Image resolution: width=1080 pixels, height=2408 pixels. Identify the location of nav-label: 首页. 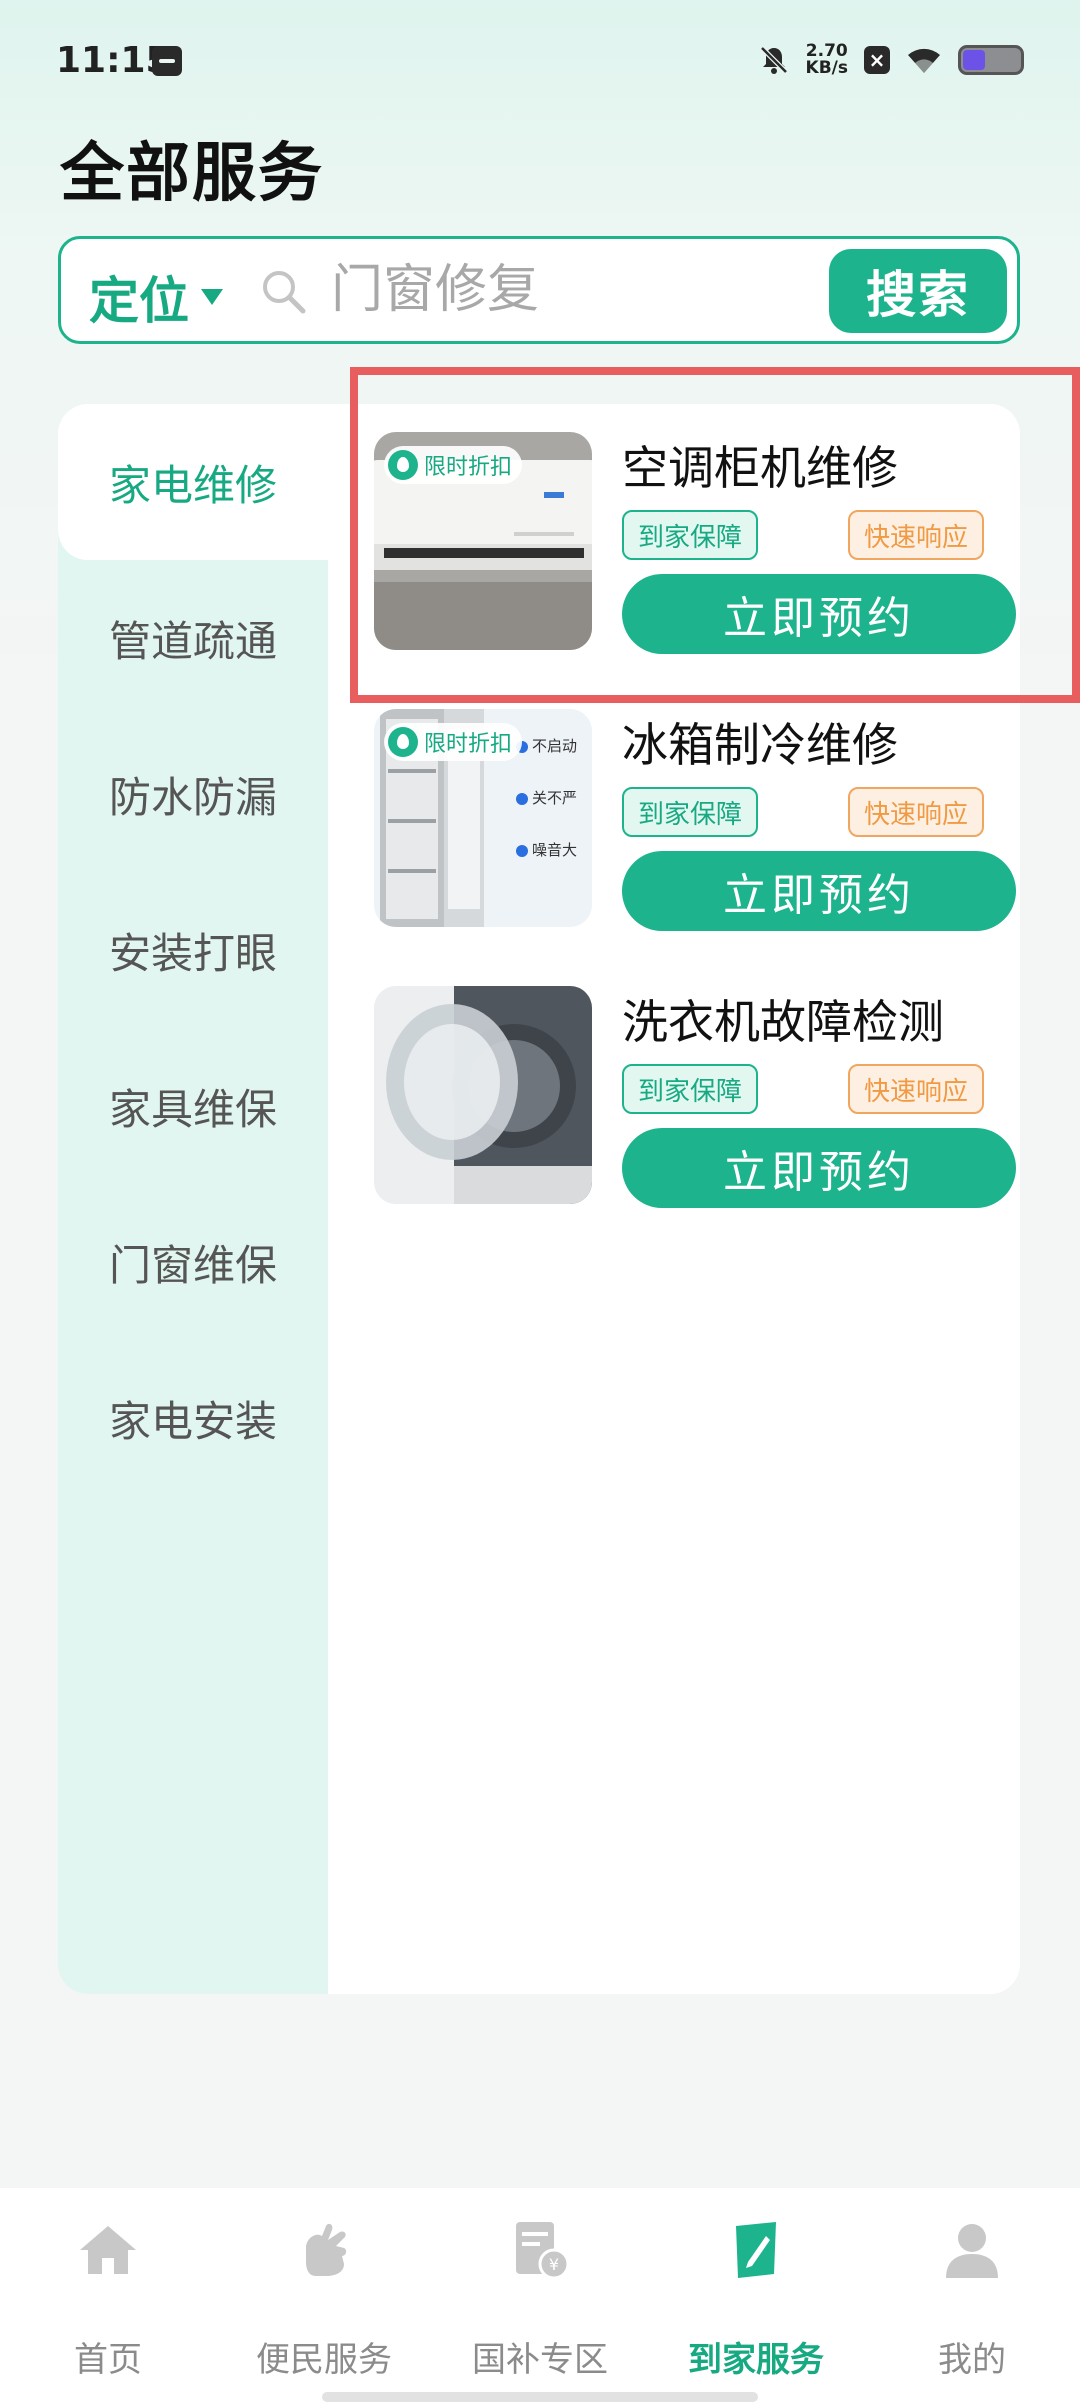
(108, 2360).